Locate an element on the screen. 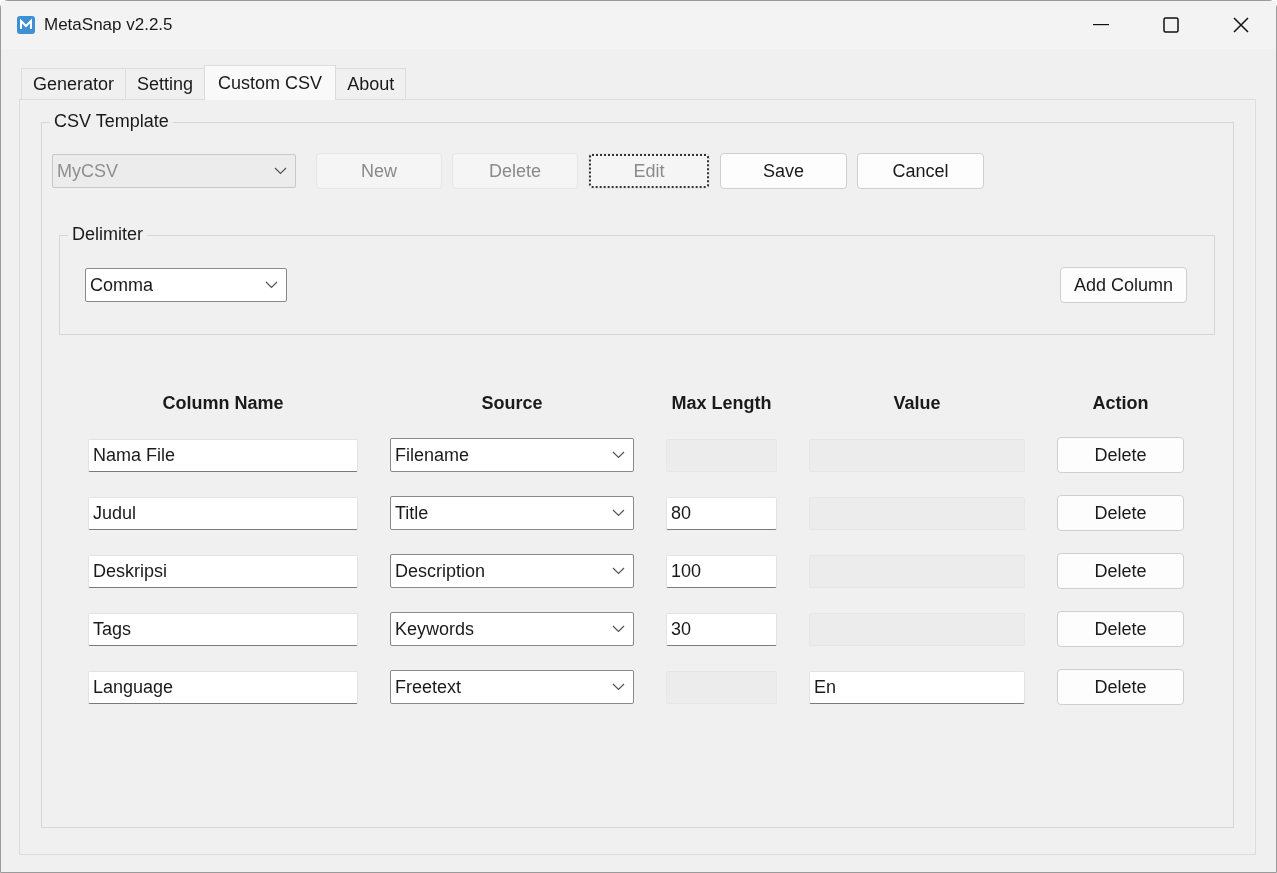 The image size is (1277, 873). input-field: 100 is located at coordinates (721, 571).